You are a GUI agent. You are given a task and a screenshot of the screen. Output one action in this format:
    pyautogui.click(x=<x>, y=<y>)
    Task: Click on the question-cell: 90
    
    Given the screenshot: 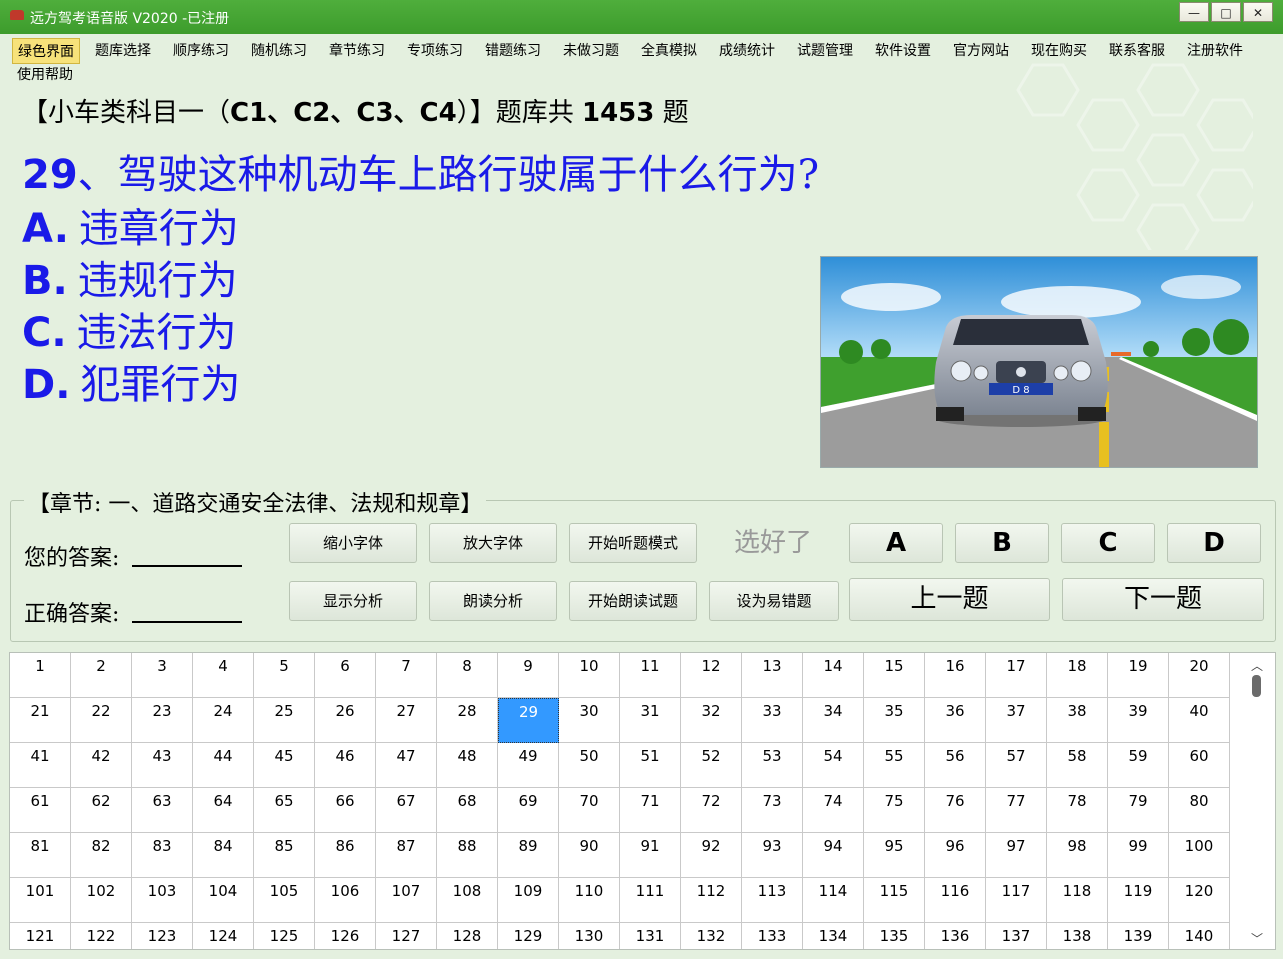 What is the action you would take?
    pyautogui.click(x=589, y=855)
    